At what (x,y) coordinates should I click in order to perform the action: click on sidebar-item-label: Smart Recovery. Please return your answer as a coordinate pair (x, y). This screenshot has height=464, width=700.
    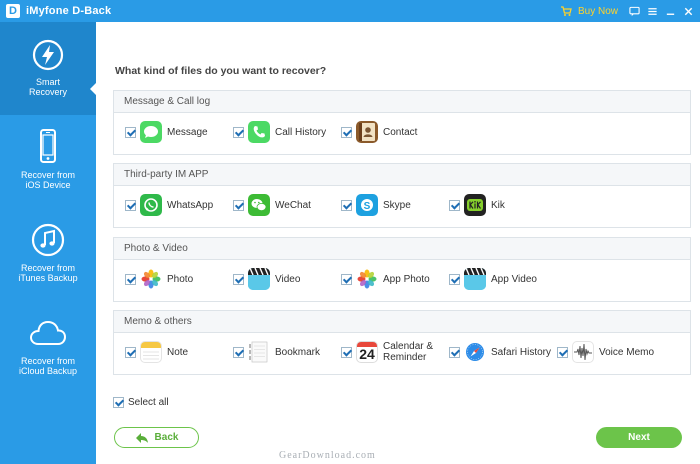
    Looking at the image, I should click on (47, 87).